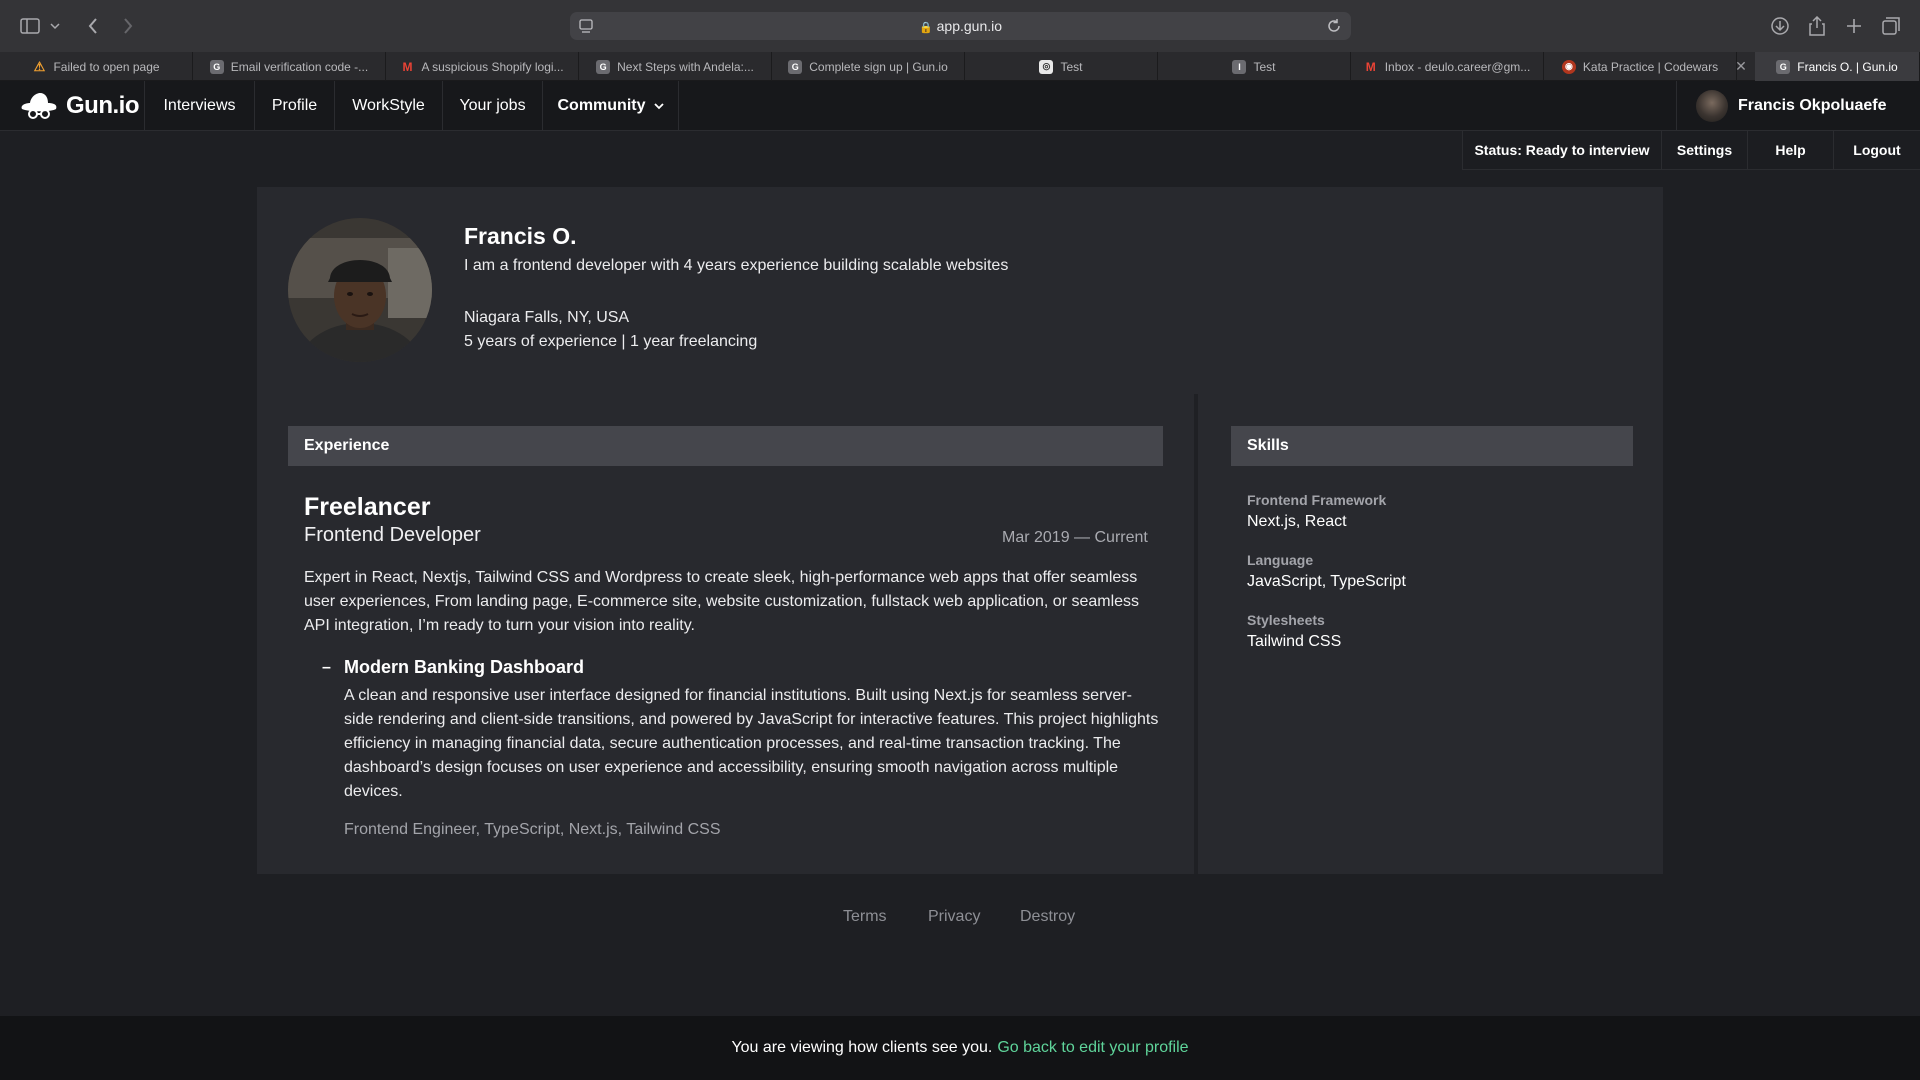 The width and height of the screenshot is (1920, 1080). Describe the element at coordinates (1432, 446) in the screenshot. I see `skills-heading: Skills` at that location.